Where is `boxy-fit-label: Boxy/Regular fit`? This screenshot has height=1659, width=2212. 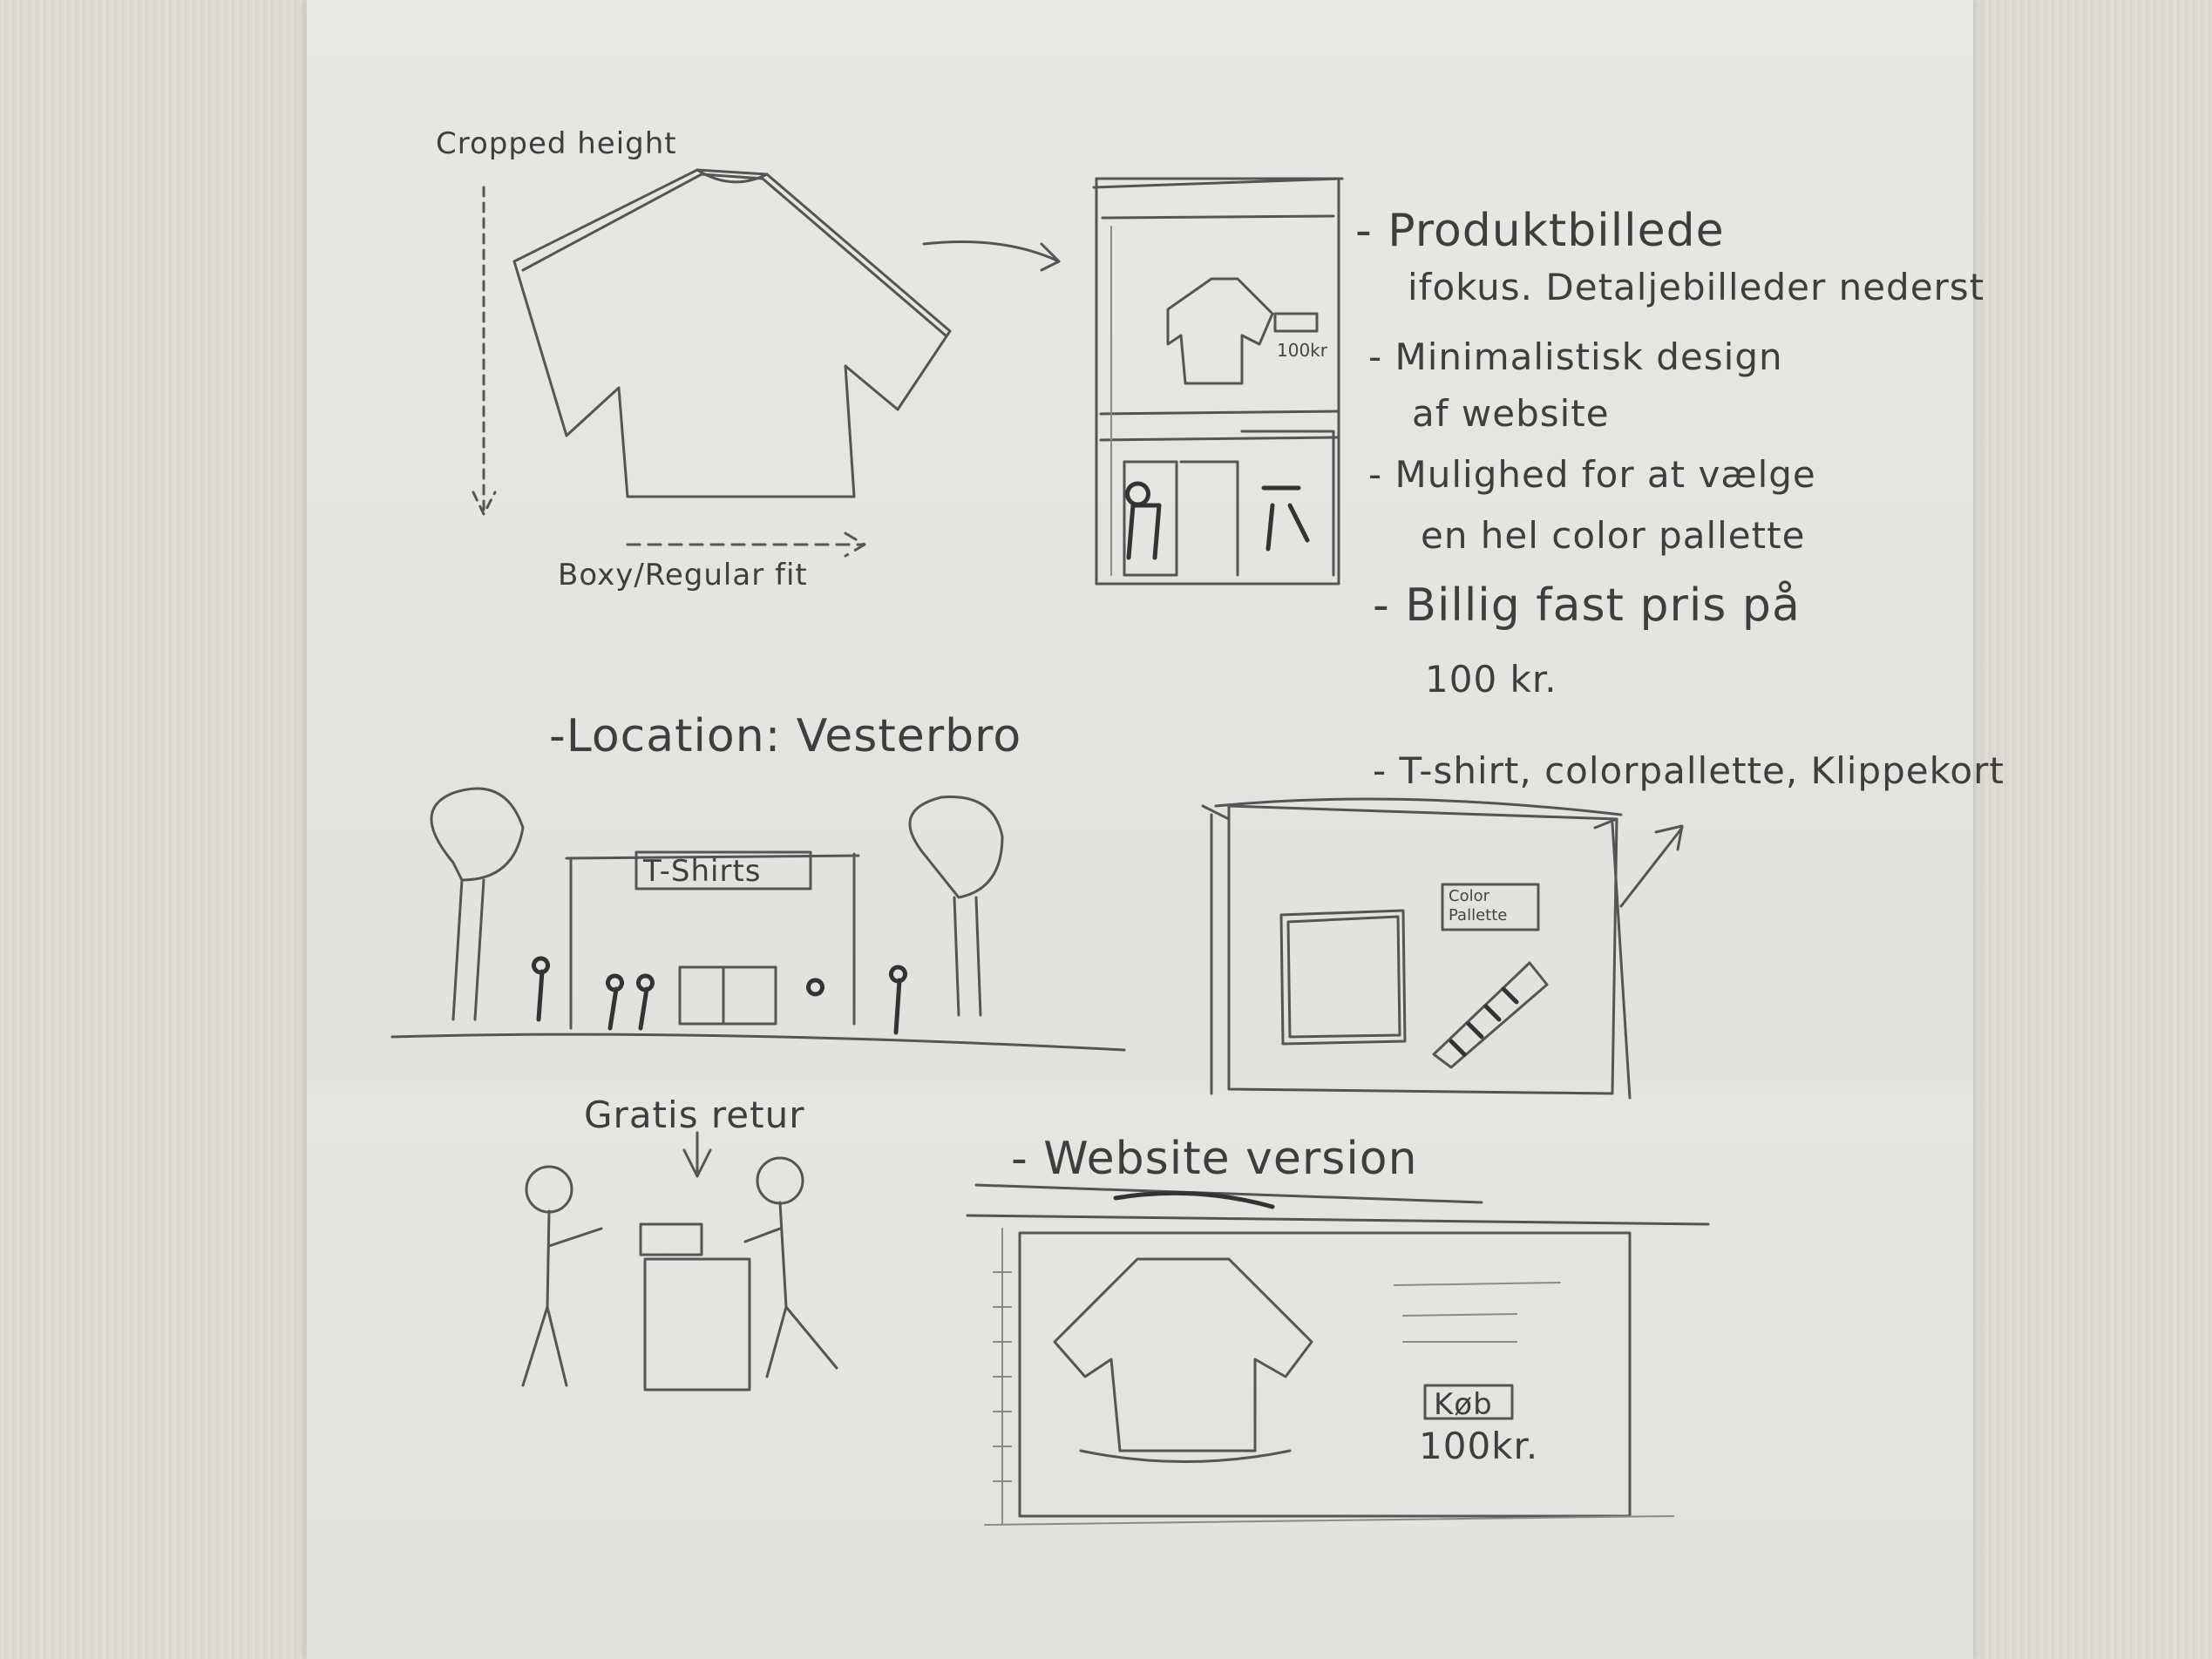
boxy-fit-label: Boxy/Regular fit is located at coordinates (683, 575).